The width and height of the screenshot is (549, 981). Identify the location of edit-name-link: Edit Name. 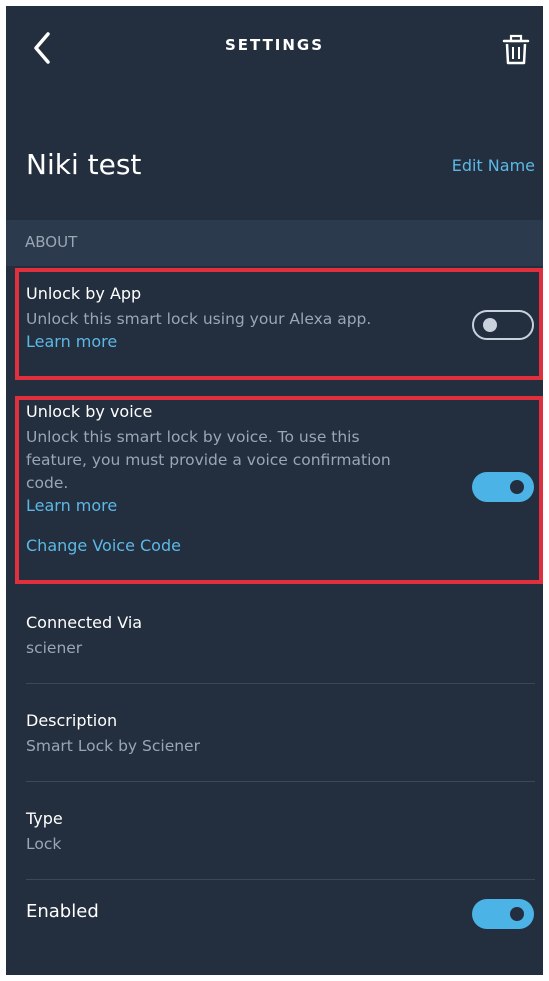
(493, 165).